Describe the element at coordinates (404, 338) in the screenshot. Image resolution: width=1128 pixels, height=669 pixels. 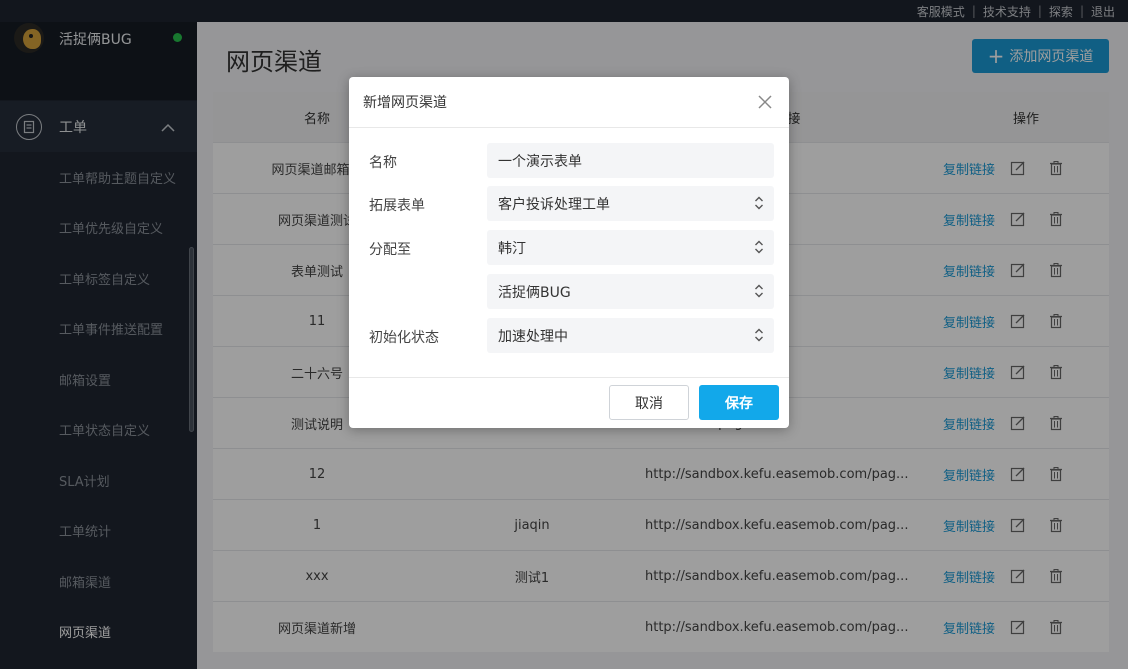
I see `status-label: 初始化状态` at that location.